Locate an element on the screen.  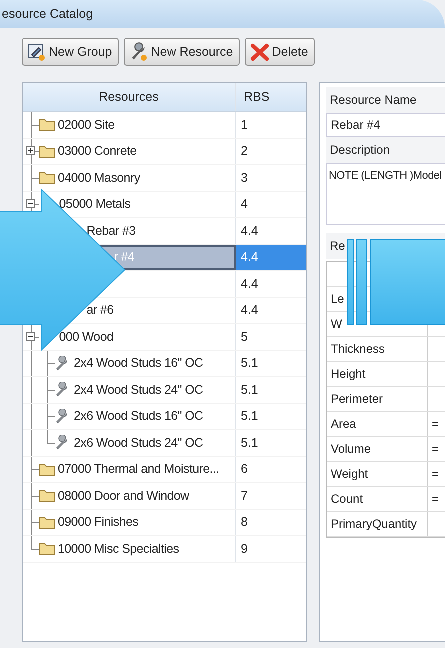
rbs-cell-text: 5 is located at coordinates (244, 337).